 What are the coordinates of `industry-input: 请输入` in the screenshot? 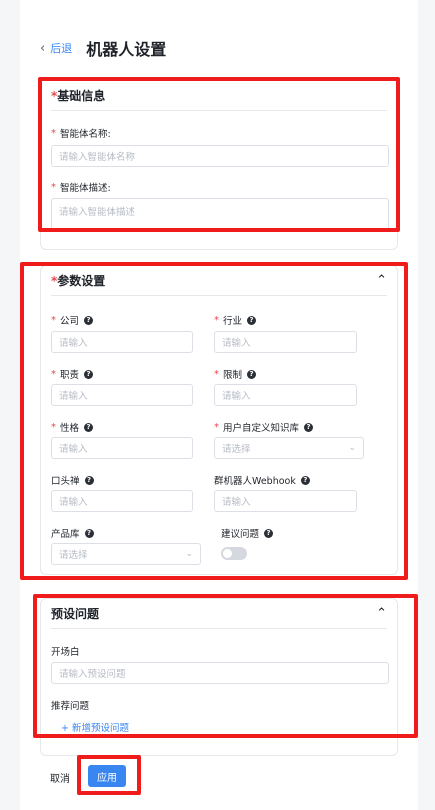 It's located at (285, 342).